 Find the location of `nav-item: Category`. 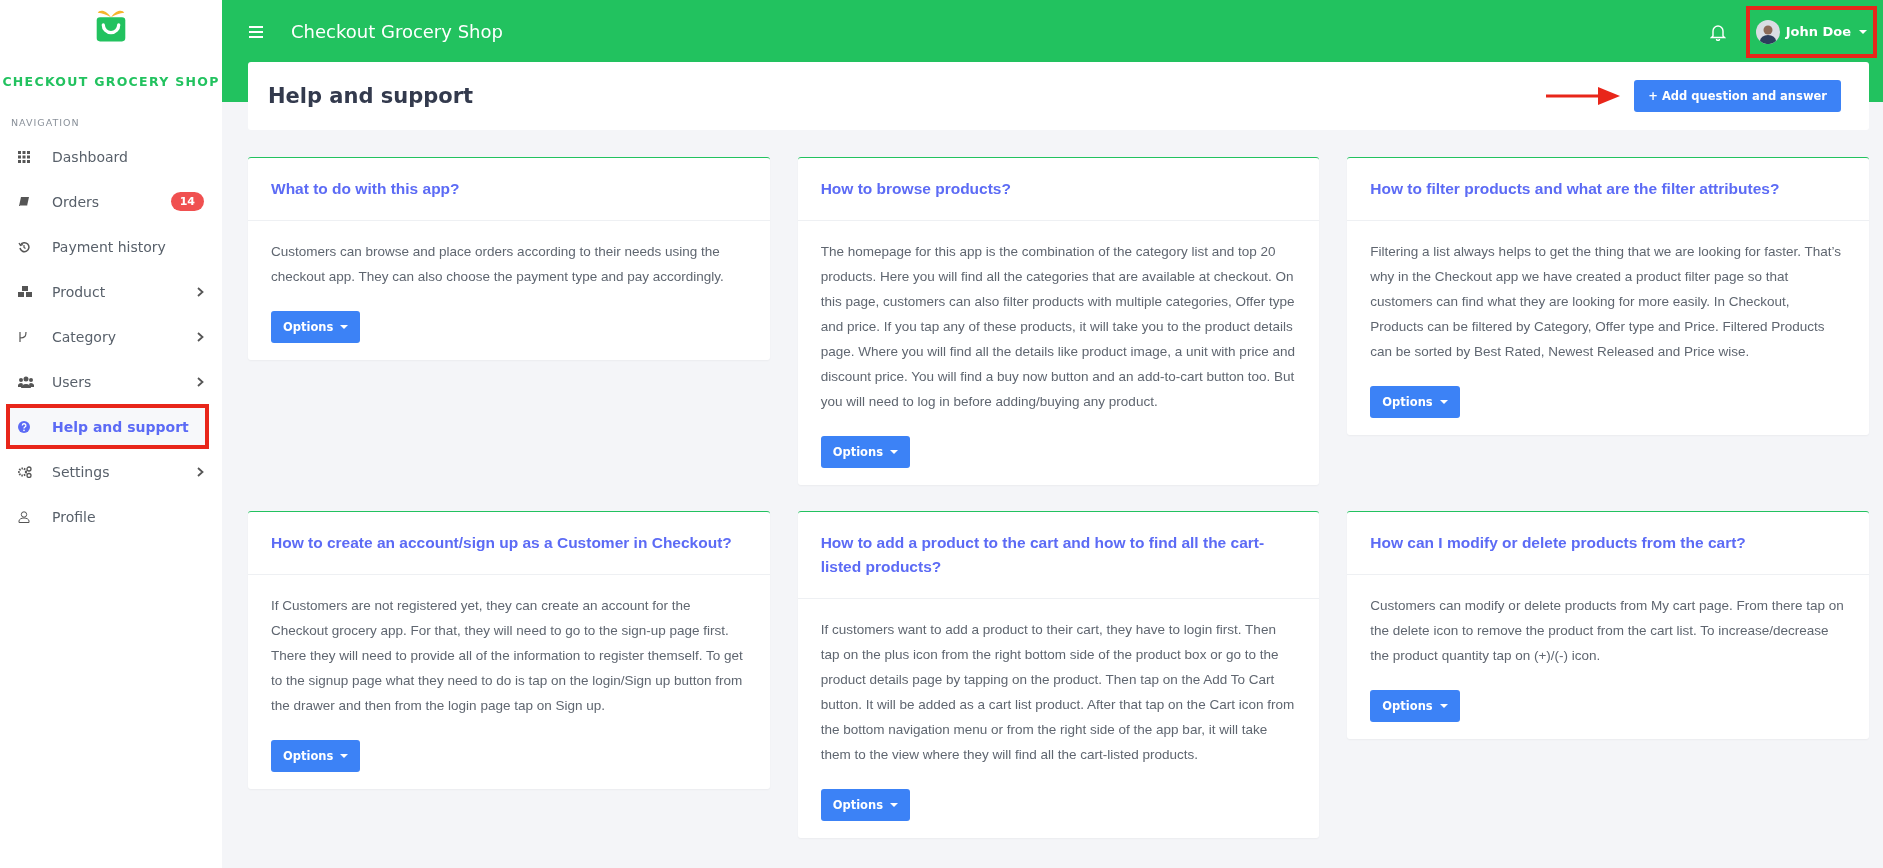

nav-item: Category is located at coordinates (111, 336).